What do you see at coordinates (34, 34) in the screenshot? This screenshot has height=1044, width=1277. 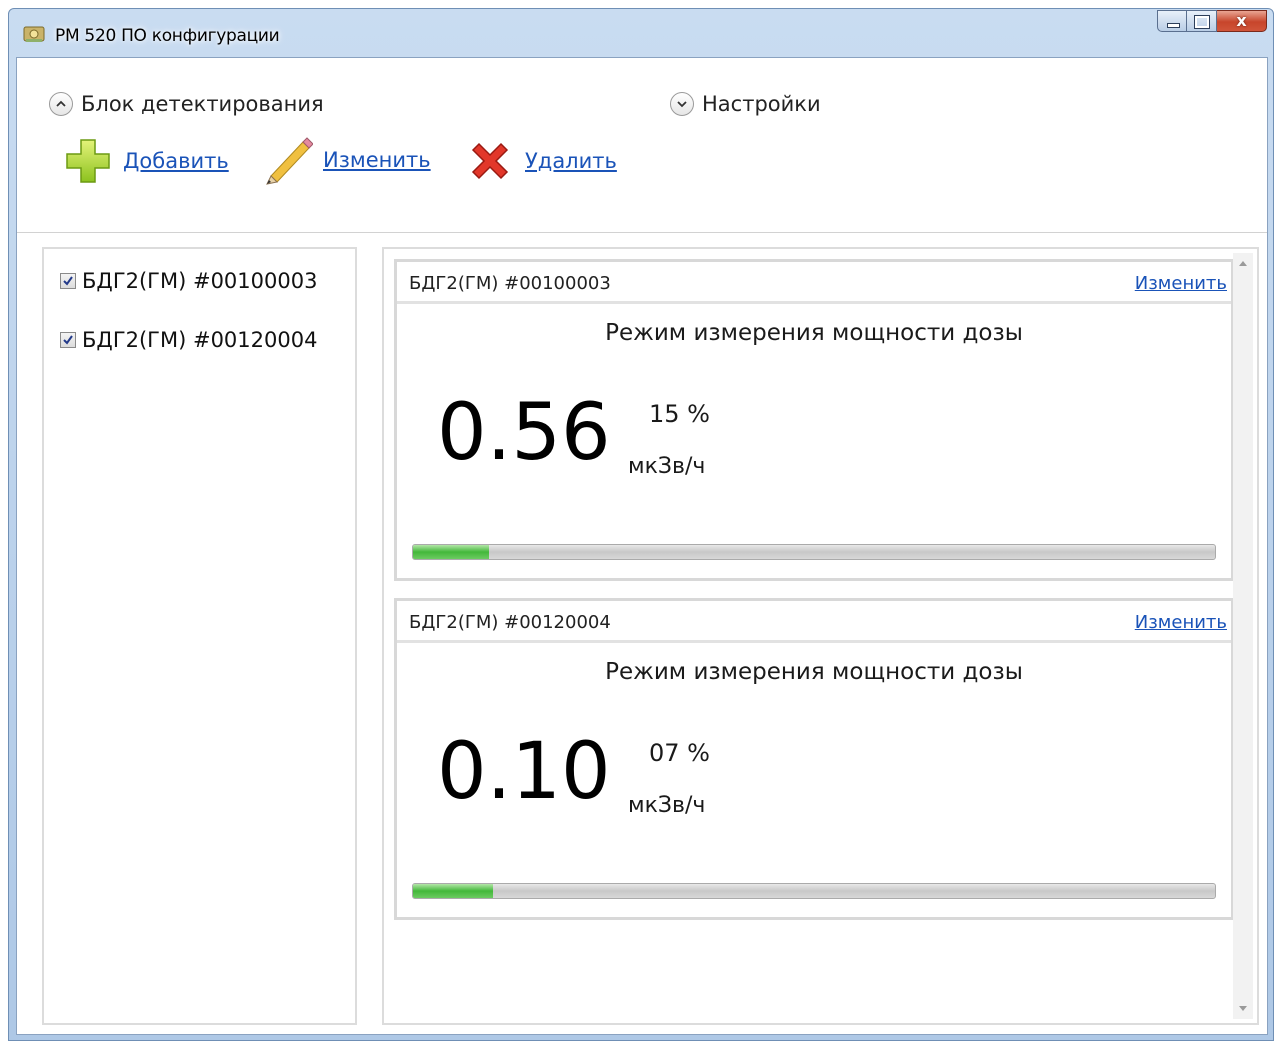 I see `app-icon` at bounding box center [34, 34].